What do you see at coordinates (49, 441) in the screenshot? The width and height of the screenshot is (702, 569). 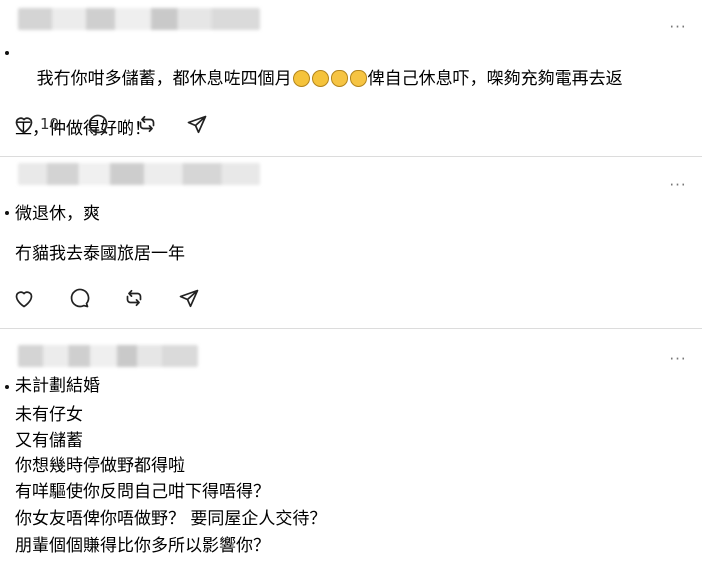 I see `post-text-line: 又有儲蓄` at bounding box center [49, 441].